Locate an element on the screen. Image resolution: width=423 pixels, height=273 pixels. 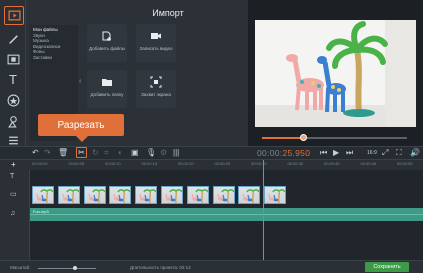
ruler-tick-label: 00:00:40 is located at coordinates (332, 163).